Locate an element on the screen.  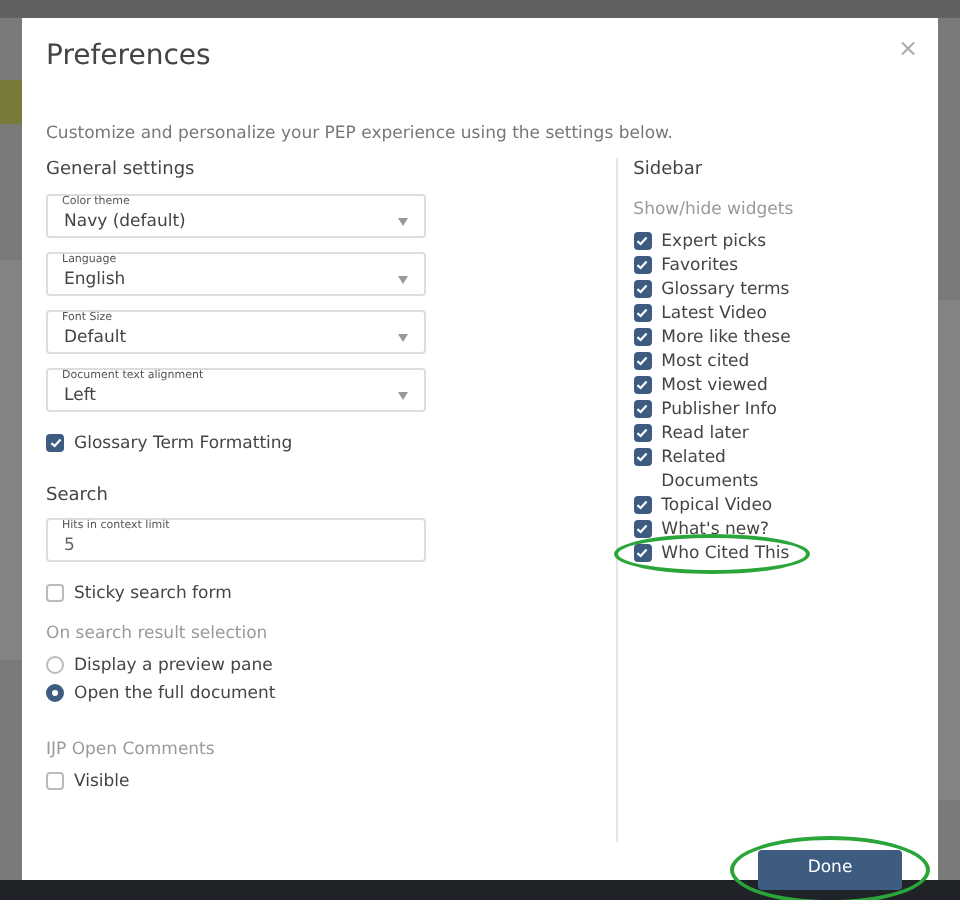
radio-label: Display a preview pane is located at coordinates (173, 665).